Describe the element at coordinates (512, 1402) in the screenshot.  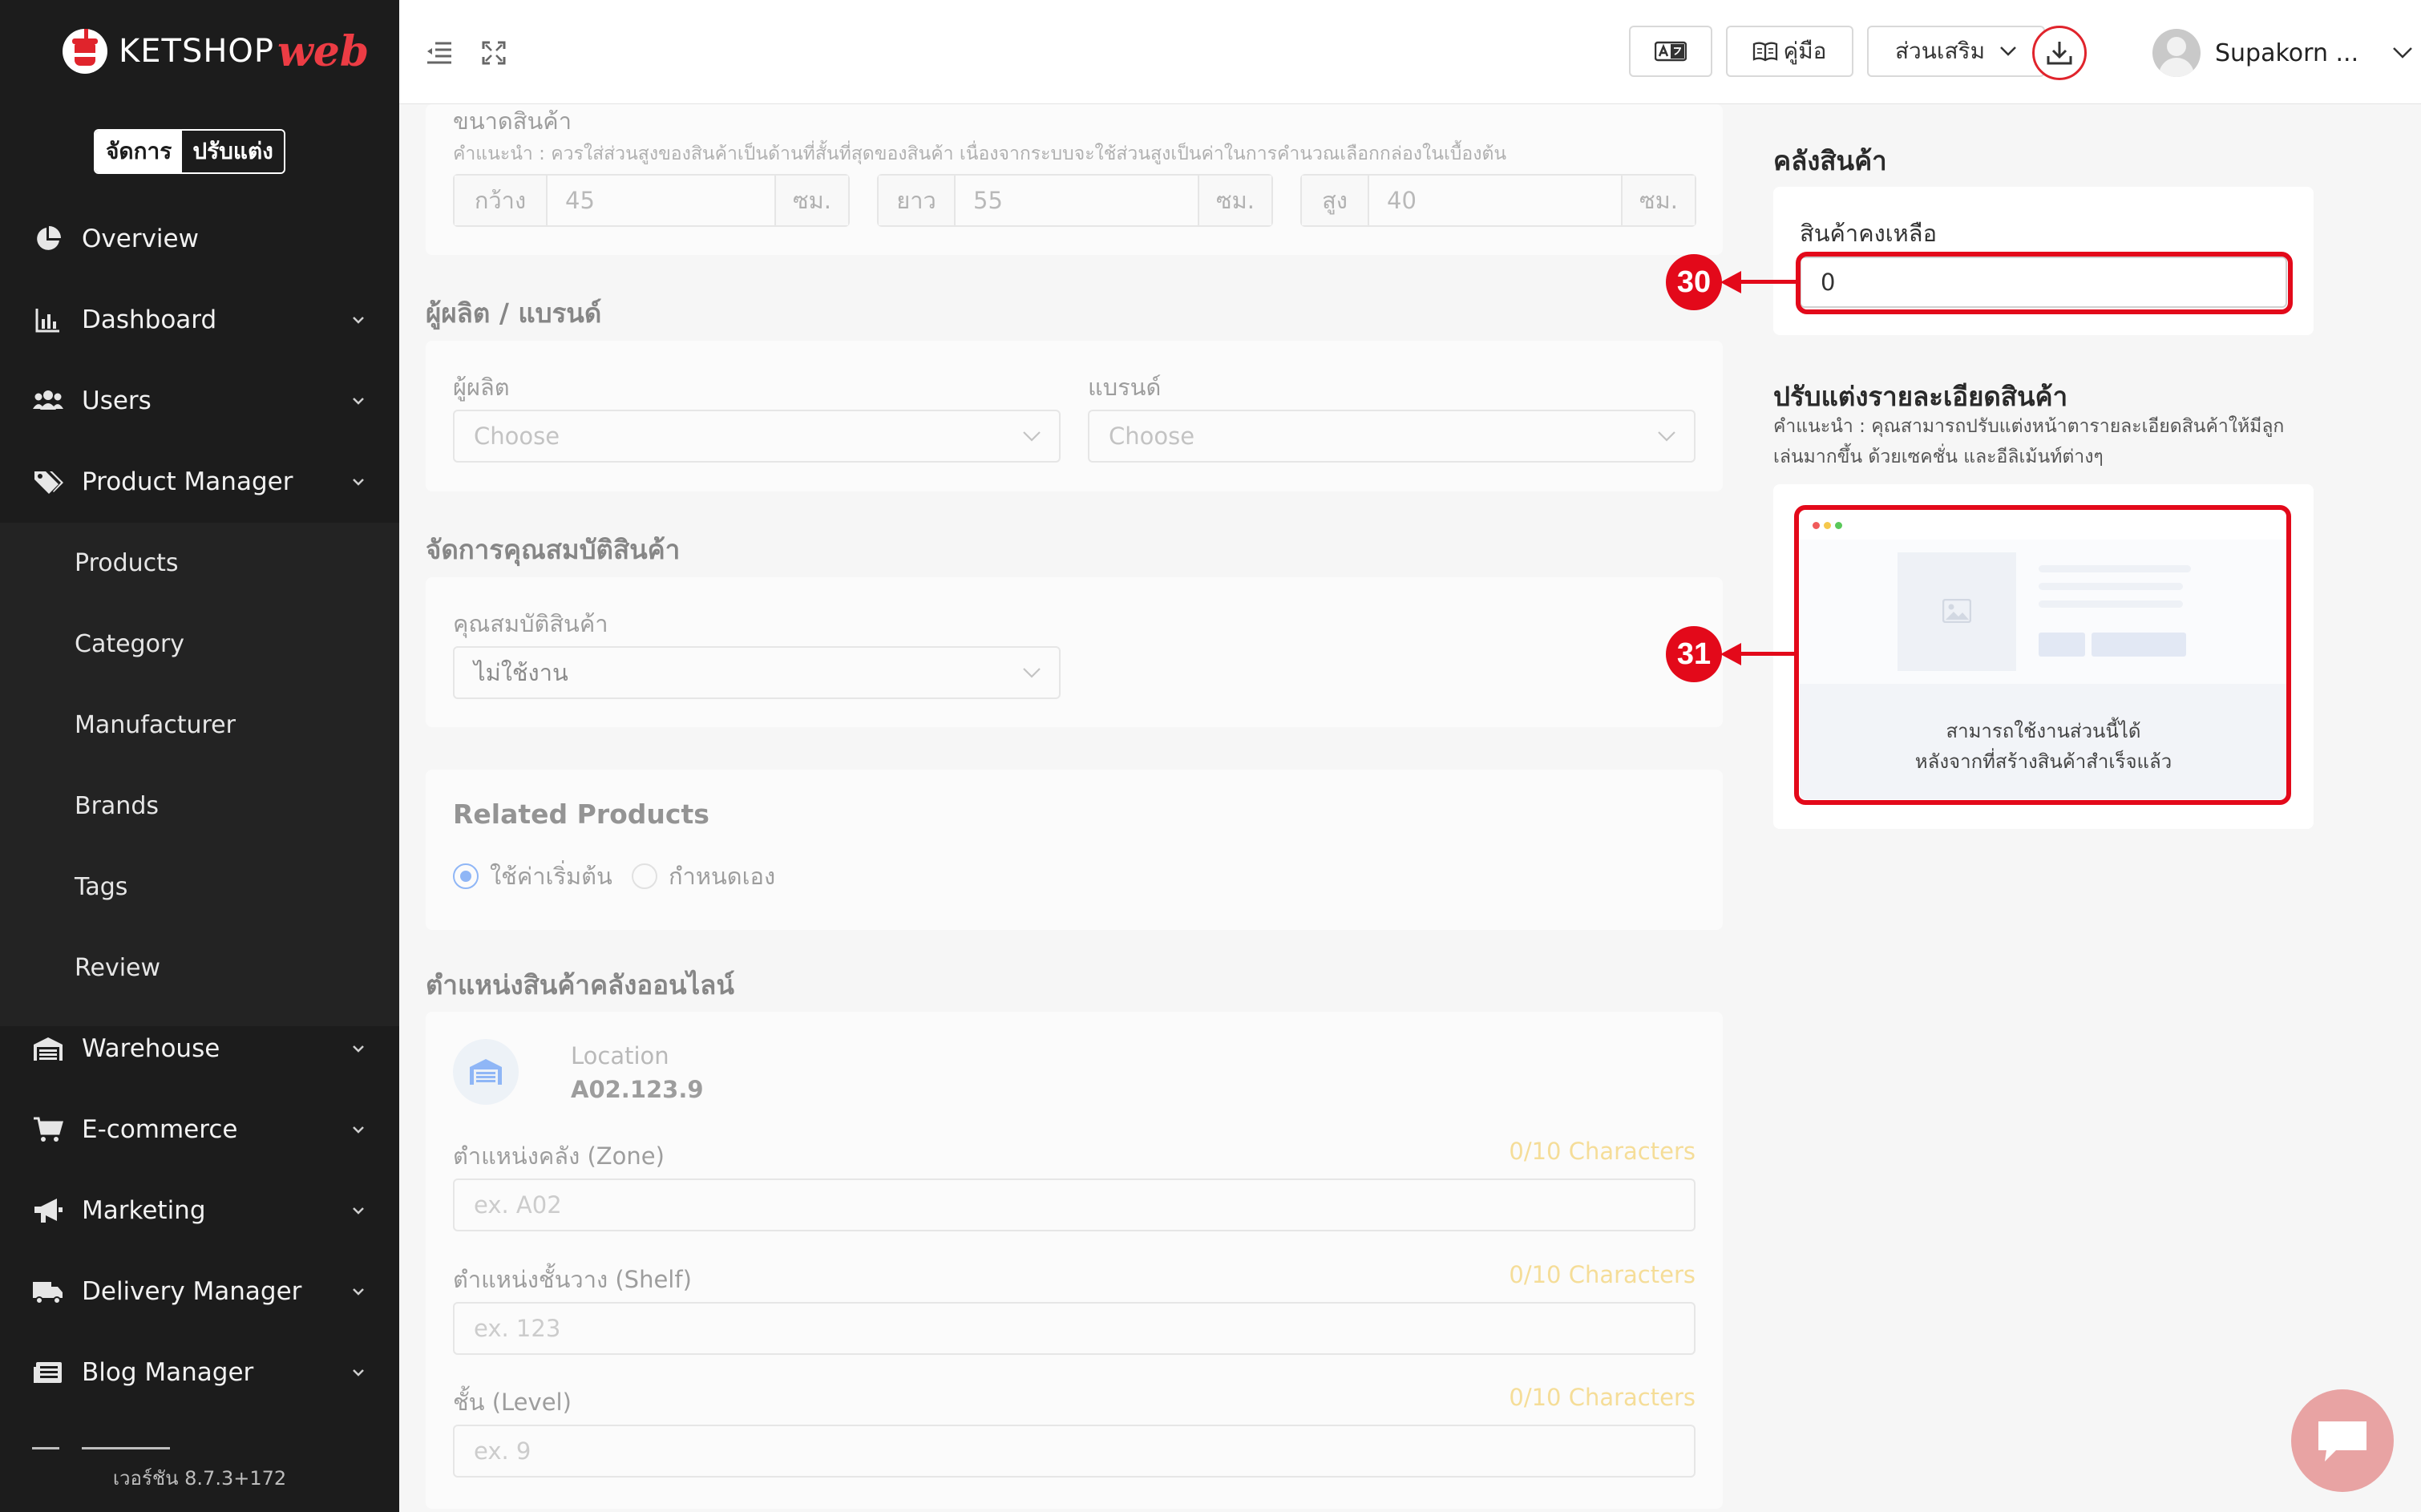
I see `level-label: ชั้น (Level)` at that location.